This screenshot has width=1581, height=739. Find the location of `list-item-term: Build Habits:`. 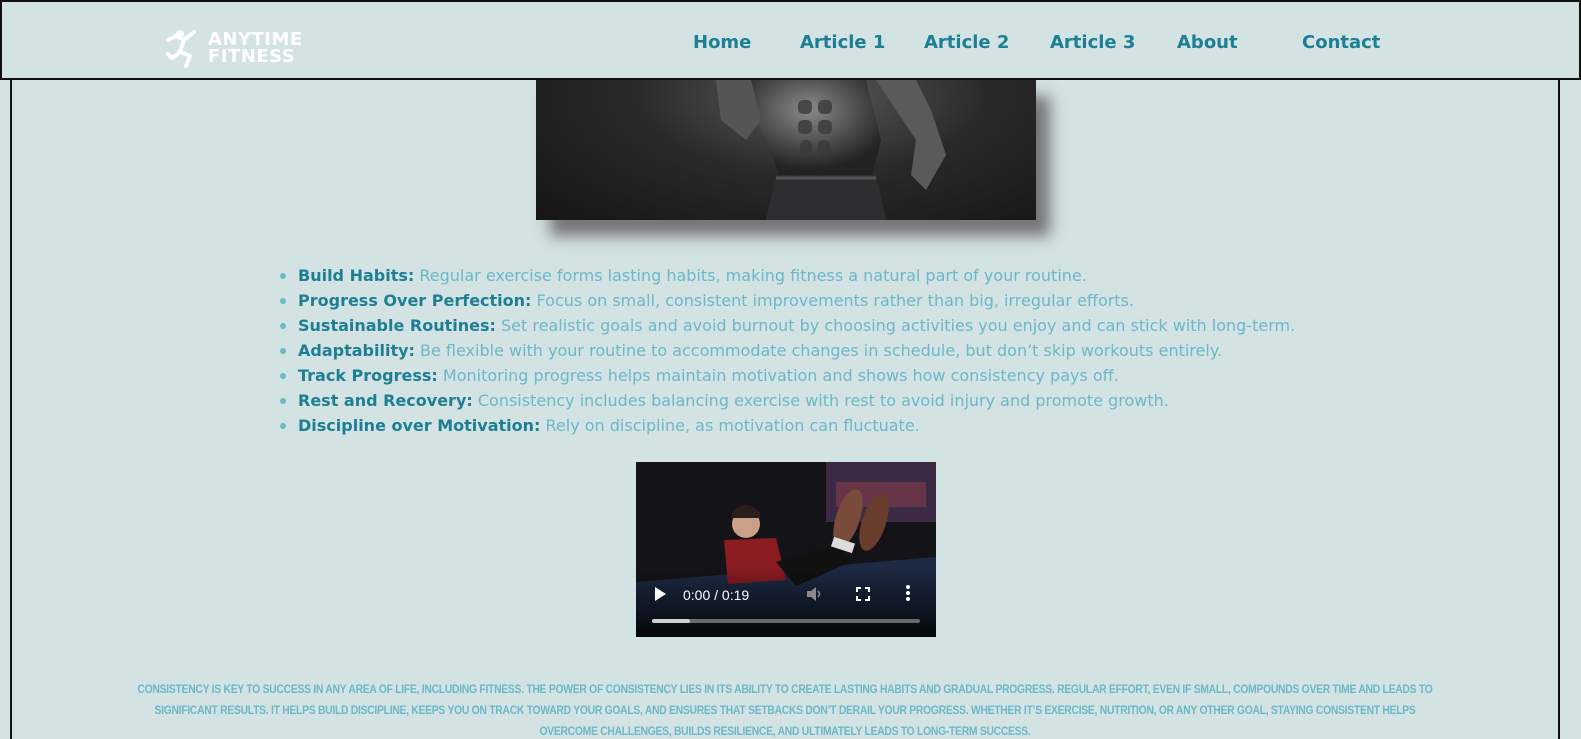

list-item-term: Build Habits: is located at coordinates (356, 275).